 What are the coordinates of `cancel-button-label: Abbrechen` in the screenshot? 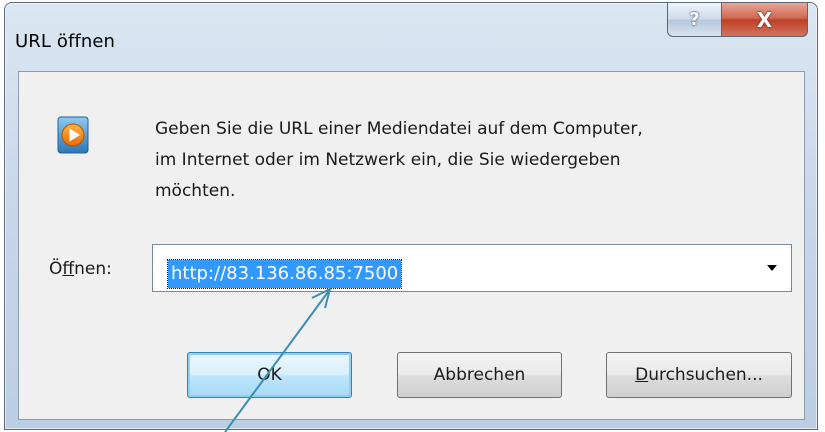 It's located at (479, 375).